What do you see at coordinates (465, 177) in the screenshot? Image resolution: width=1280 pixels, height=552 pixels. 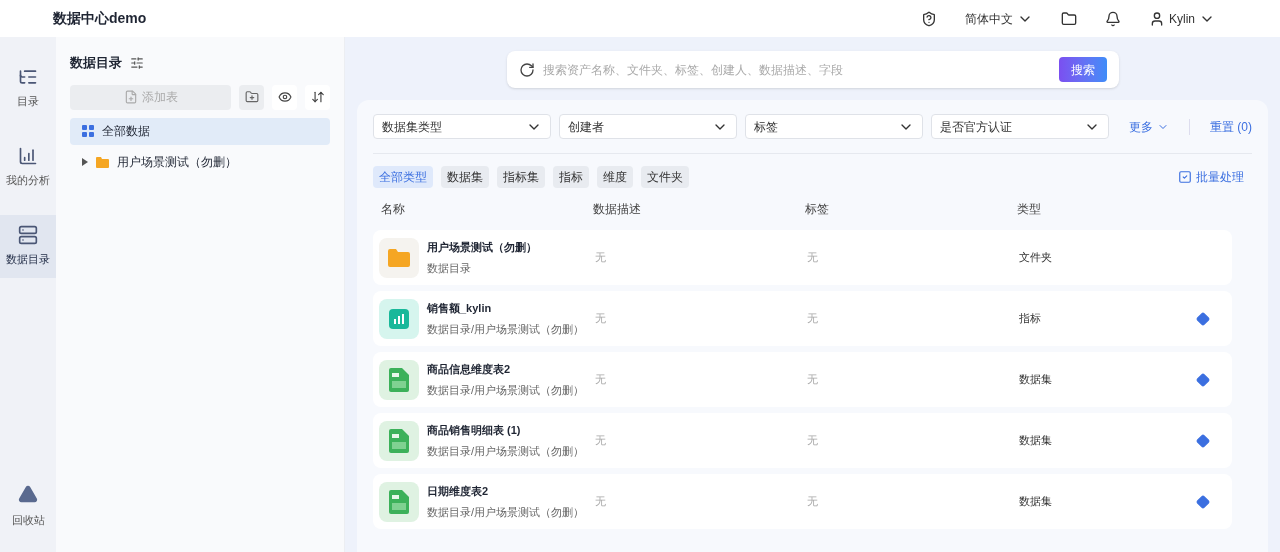 I see `type-tab: 数据集` at bounding box center [465, 177].